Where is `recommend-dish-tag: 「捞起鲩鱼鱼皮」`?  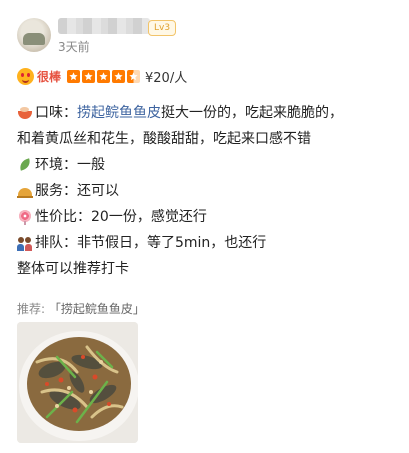 recommend-dish-tag: 「捞起鲩鱼鱼皮」 is located at coordinates (97, 309).